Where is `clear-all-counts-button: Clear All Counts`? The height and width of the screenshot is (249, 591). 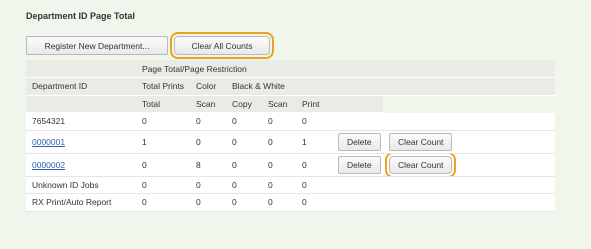
clear-all-counts-button: Clear All Counts is located at coordinates (222, 45).